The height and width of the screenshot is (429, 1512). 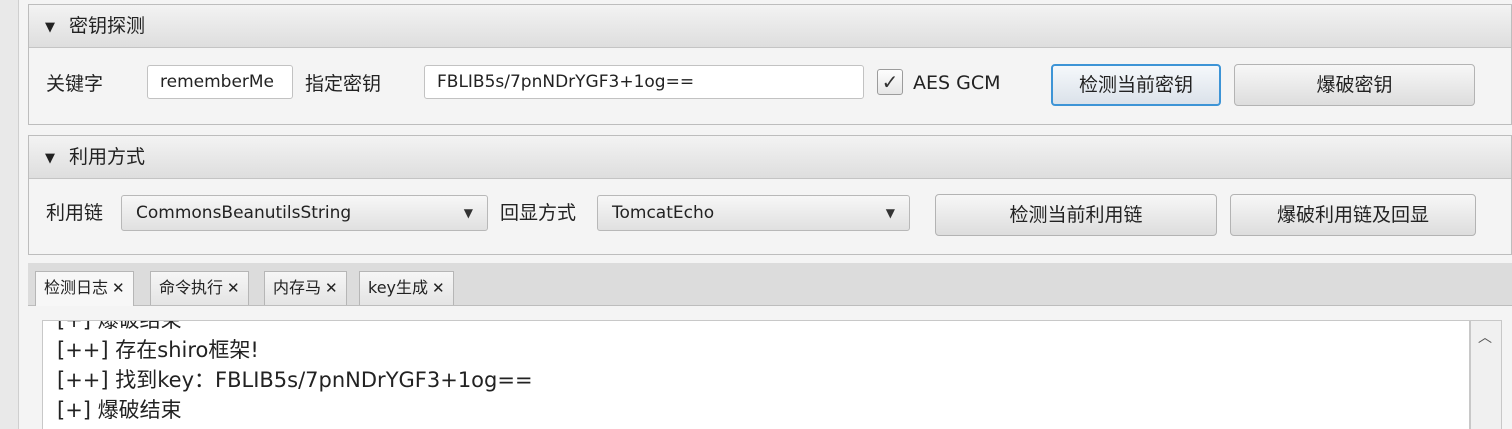 I want to click on keyword-input: rememberMe, so click(x=220, y=82).